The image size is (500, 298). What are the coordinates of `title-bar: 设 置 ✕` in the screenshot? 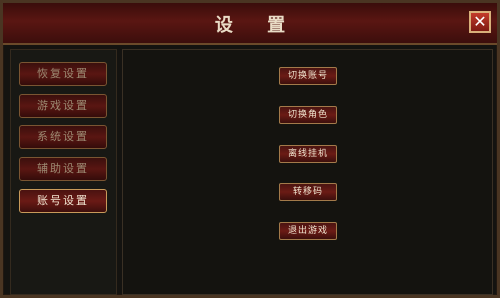 It's located at (250, 24).